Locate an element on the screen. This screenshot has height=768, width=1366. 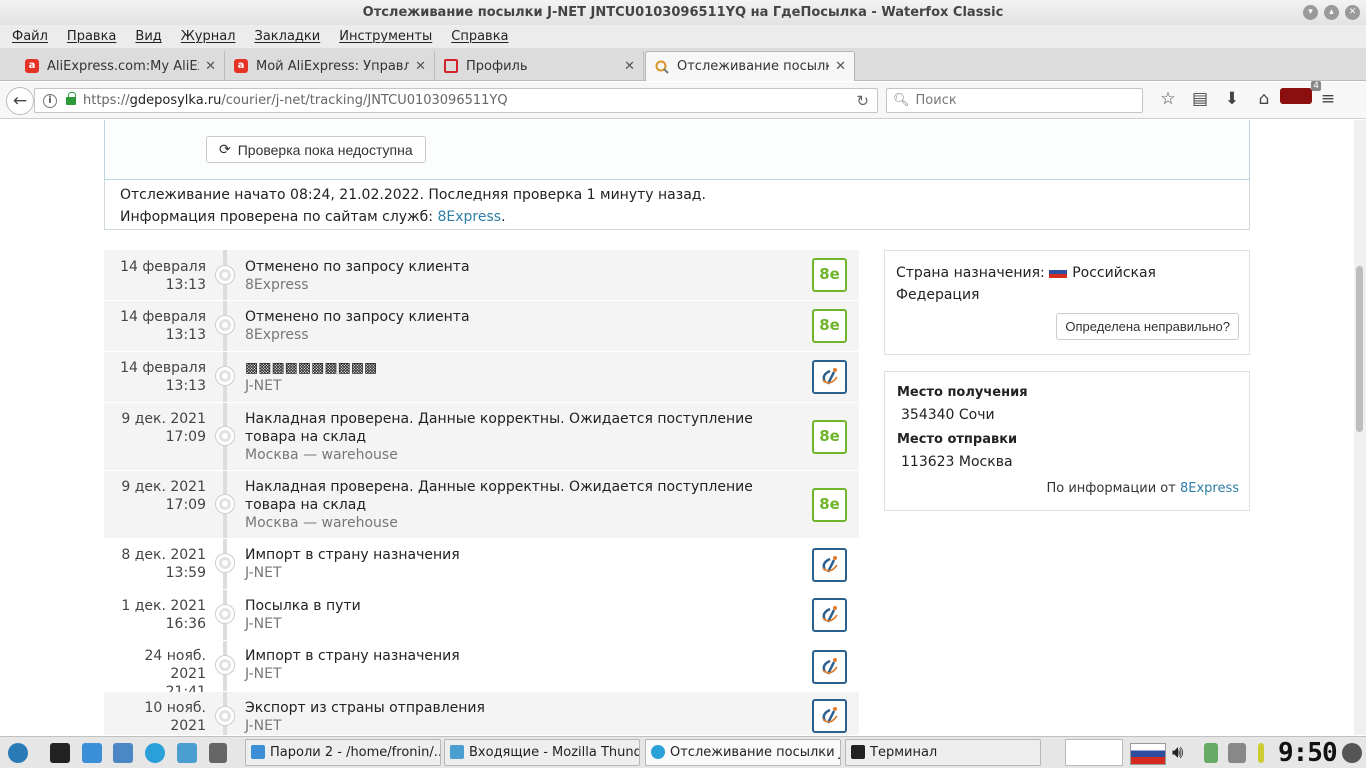
country-text: Страна назначения: Российская Федерация is located at coordinates (1026, 284).